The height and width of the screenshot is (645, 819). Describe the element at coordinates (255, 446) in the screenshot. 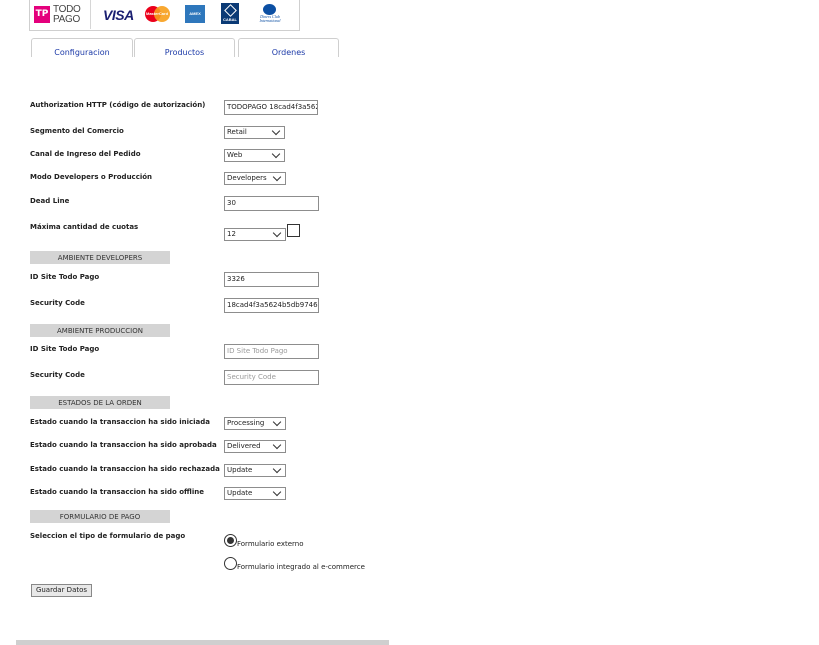

I see `estado-aprobada-select: Delivered` at that location.